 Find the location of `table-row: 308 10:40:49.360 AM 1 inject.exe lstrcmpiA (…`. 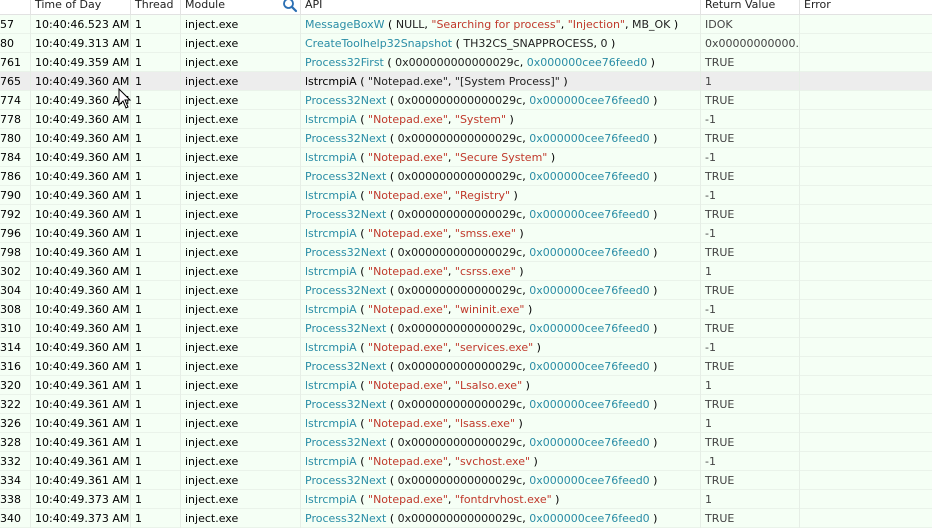

table-row: 308 10:40:49.360 AM 1 inject.exe lstrcmpiA (… is located at coordinates (466, 309).